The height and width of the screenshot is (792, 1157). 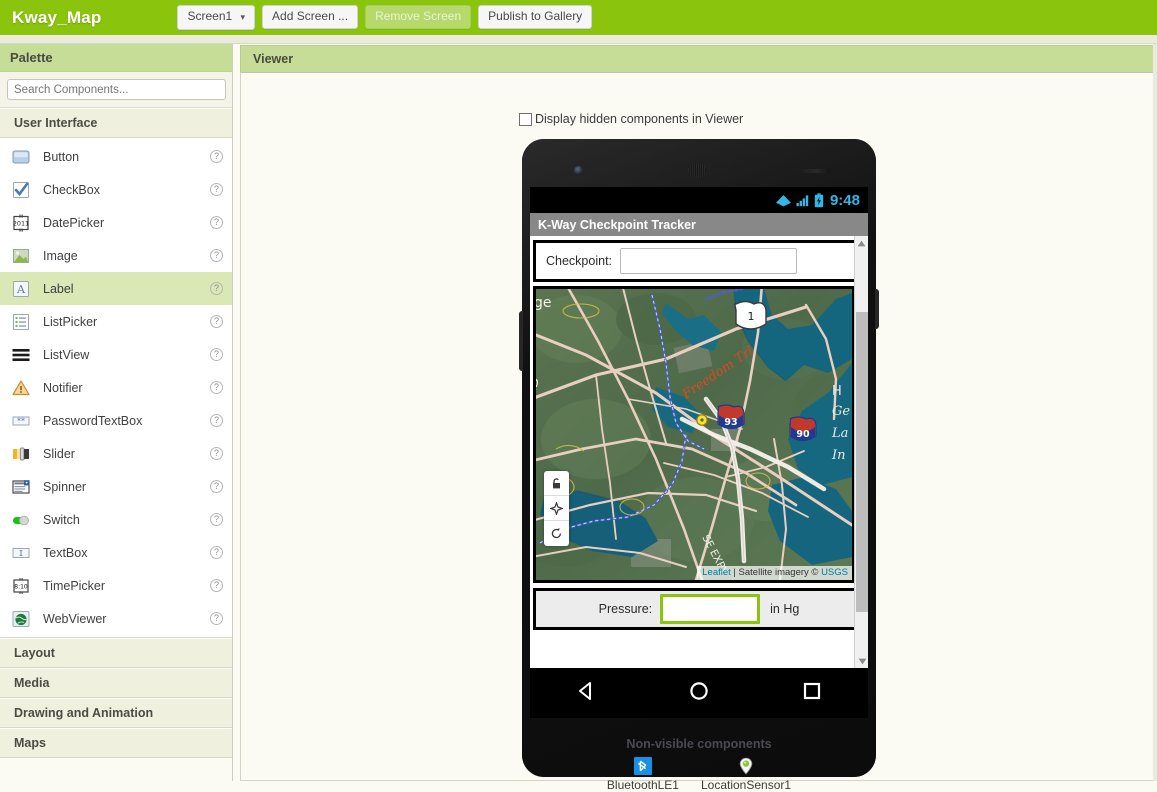 What do you see at coordinates (643, 774) in the screenshot?
I see `non-visible-component-bluetoothle1: BluetoothLE1` at bounding box center [643, 774].